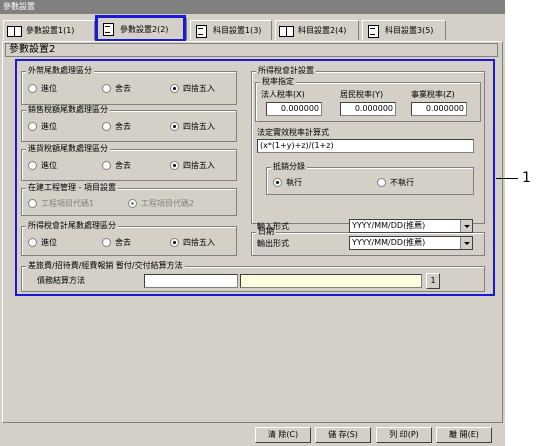  Describe the element at coordinates (251, 50) in the screenshot. I see `section-title: 參數設置2` at that location.